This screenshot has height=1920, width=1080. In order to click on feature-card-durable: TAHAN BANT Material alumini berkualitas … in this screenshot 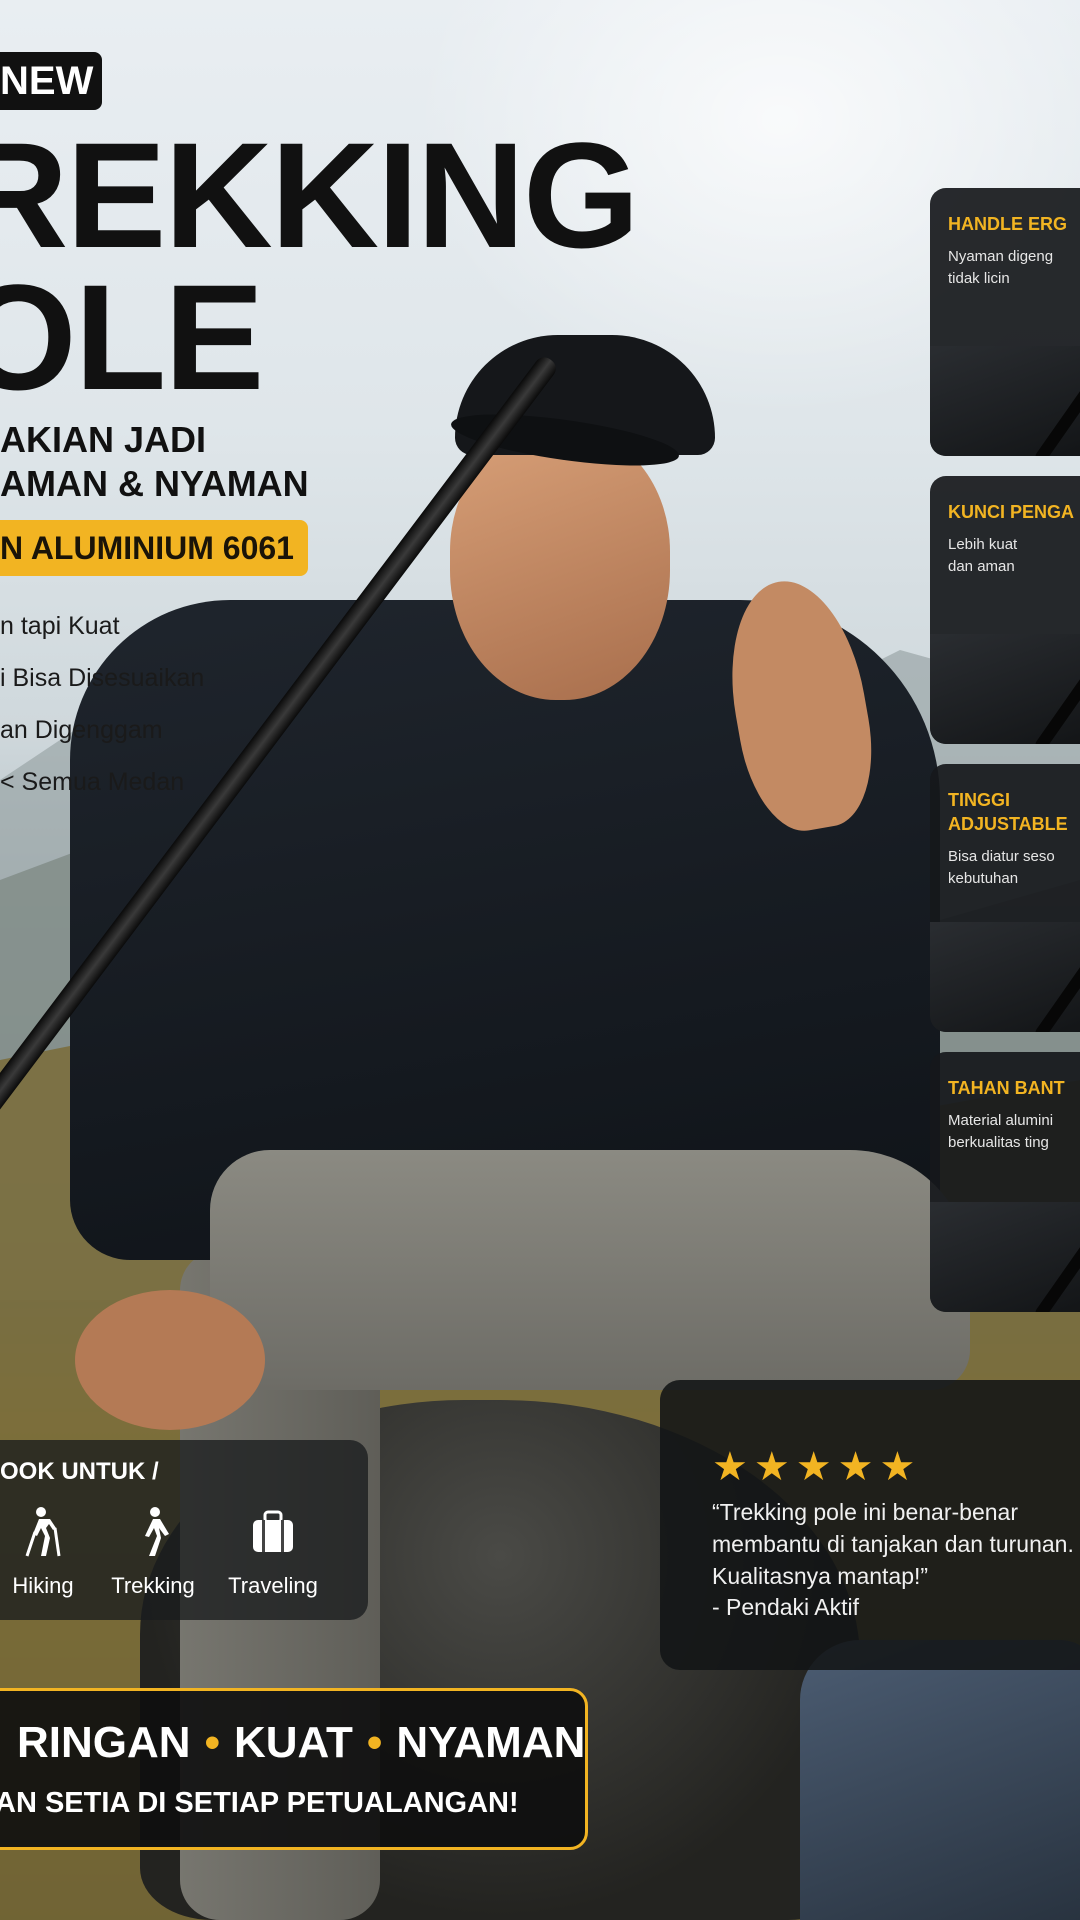, I will do `click(1005, 1182)`.